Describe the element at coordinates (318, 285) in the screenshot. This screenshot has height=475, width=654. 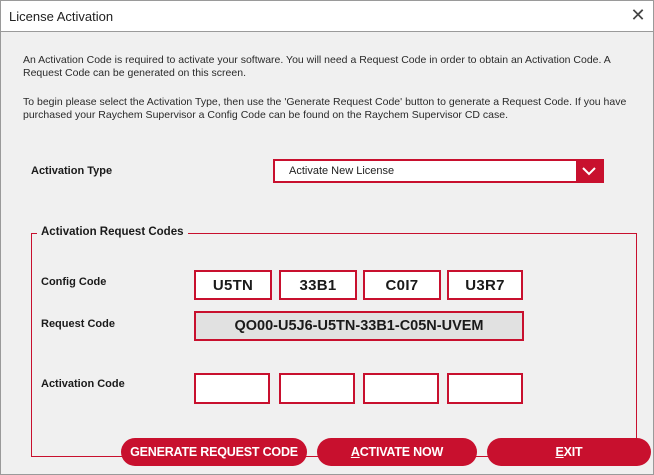
I see `config-code-field-2: 33B1` at that location.